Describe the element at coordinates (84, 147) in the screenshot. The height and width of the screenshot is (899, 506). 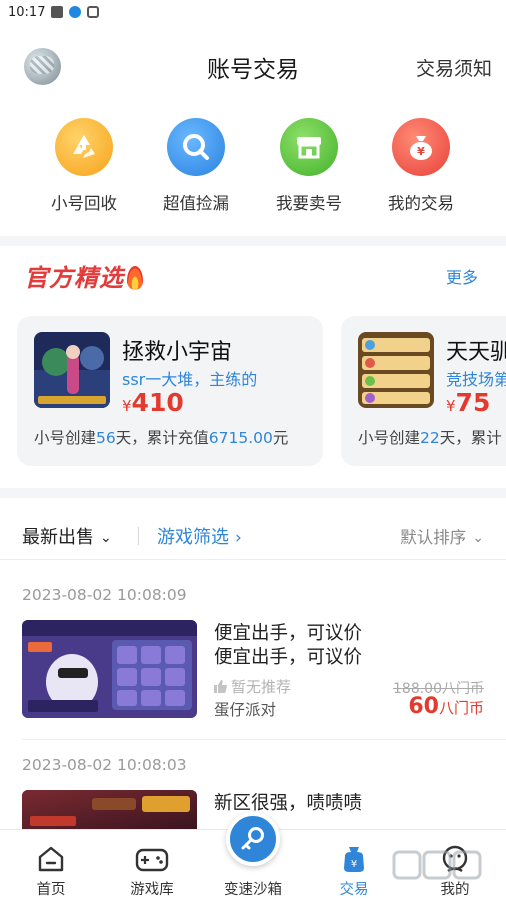
I see `recycle-icon` at that location.